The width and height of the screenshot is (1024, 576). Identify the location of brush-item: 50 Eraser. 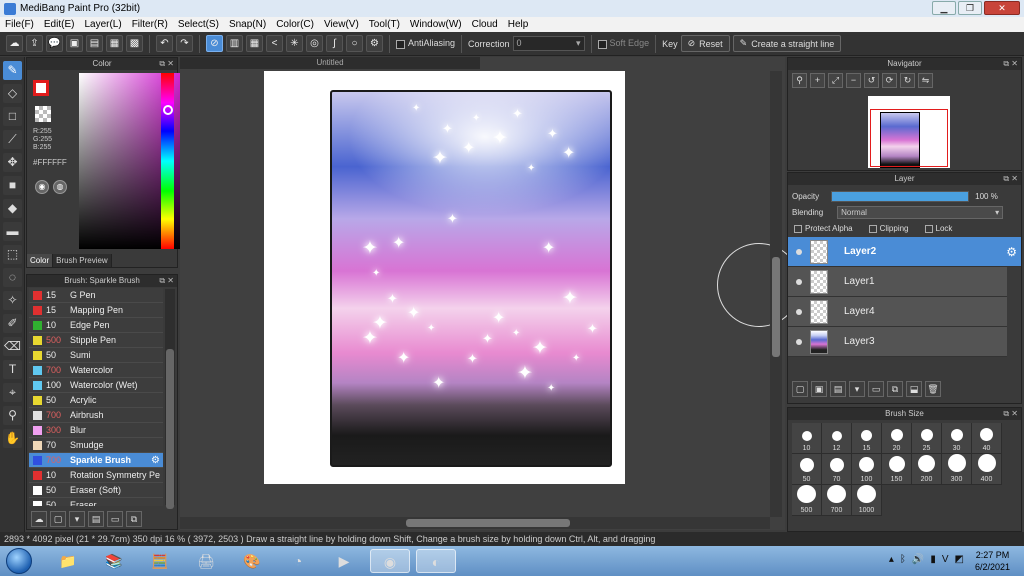
(96, 502).